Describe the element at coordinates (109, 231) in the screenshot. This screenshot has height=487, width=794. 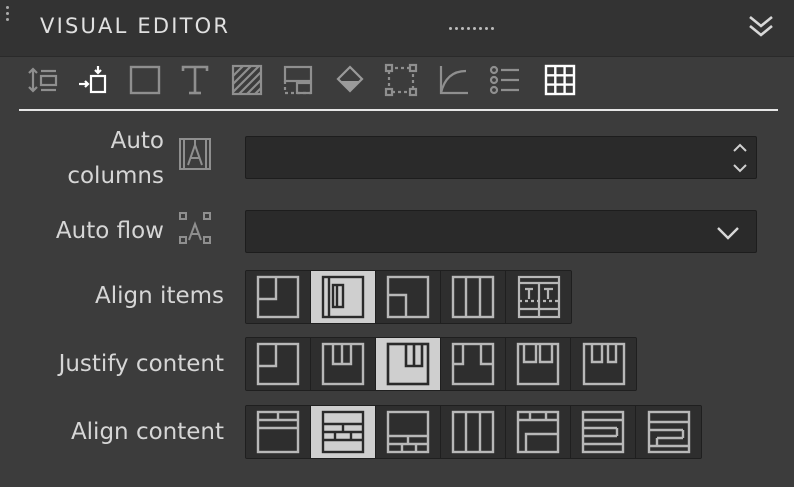
I see `auto-flow-label: Auto flow` at that location.